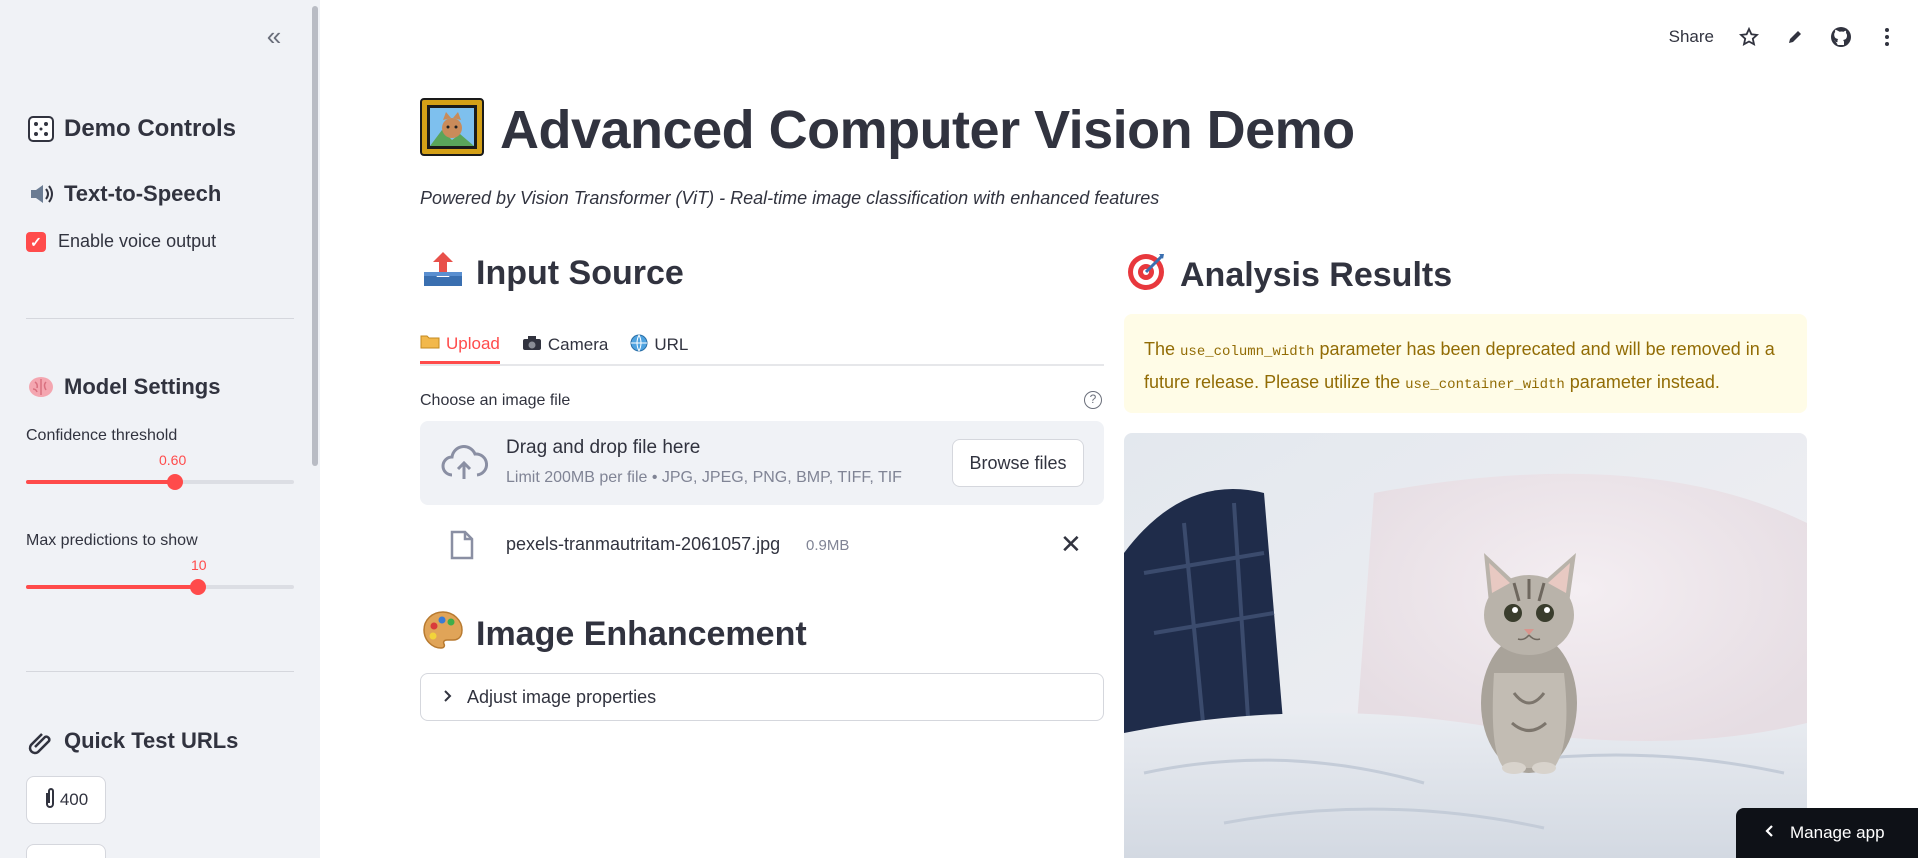 The width and height of the screenshot is (1918, 858). I want to click on folder-icon, so click(430, 343).